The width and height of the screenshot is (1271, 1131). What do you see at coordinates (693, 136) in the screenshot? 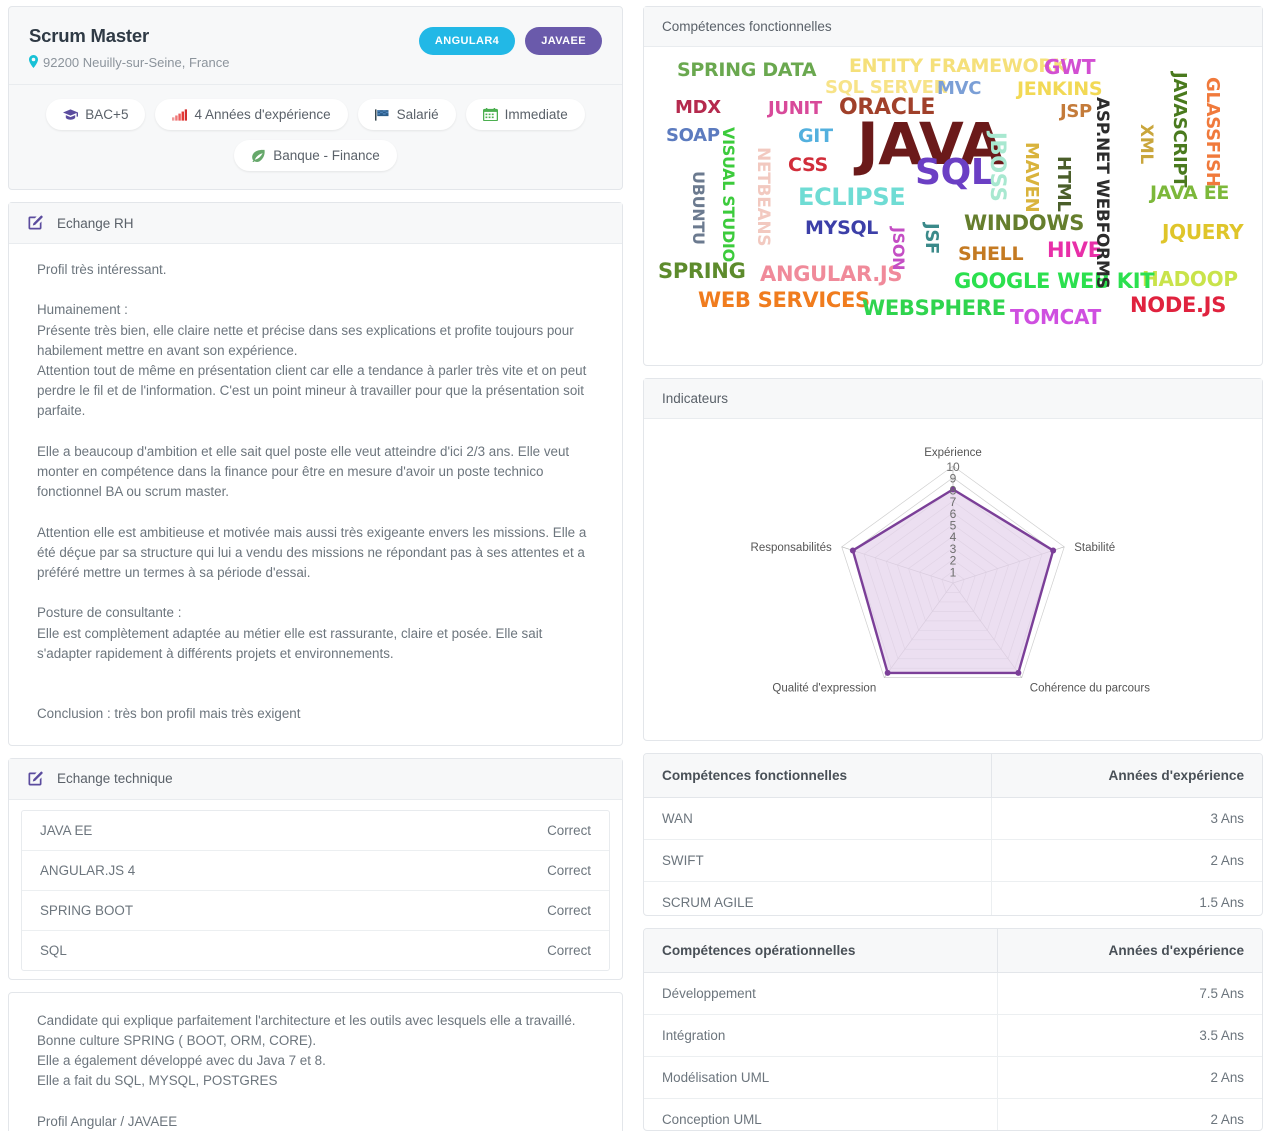
I see `cloud-word: SOAP` at bounding box center [693, 136].